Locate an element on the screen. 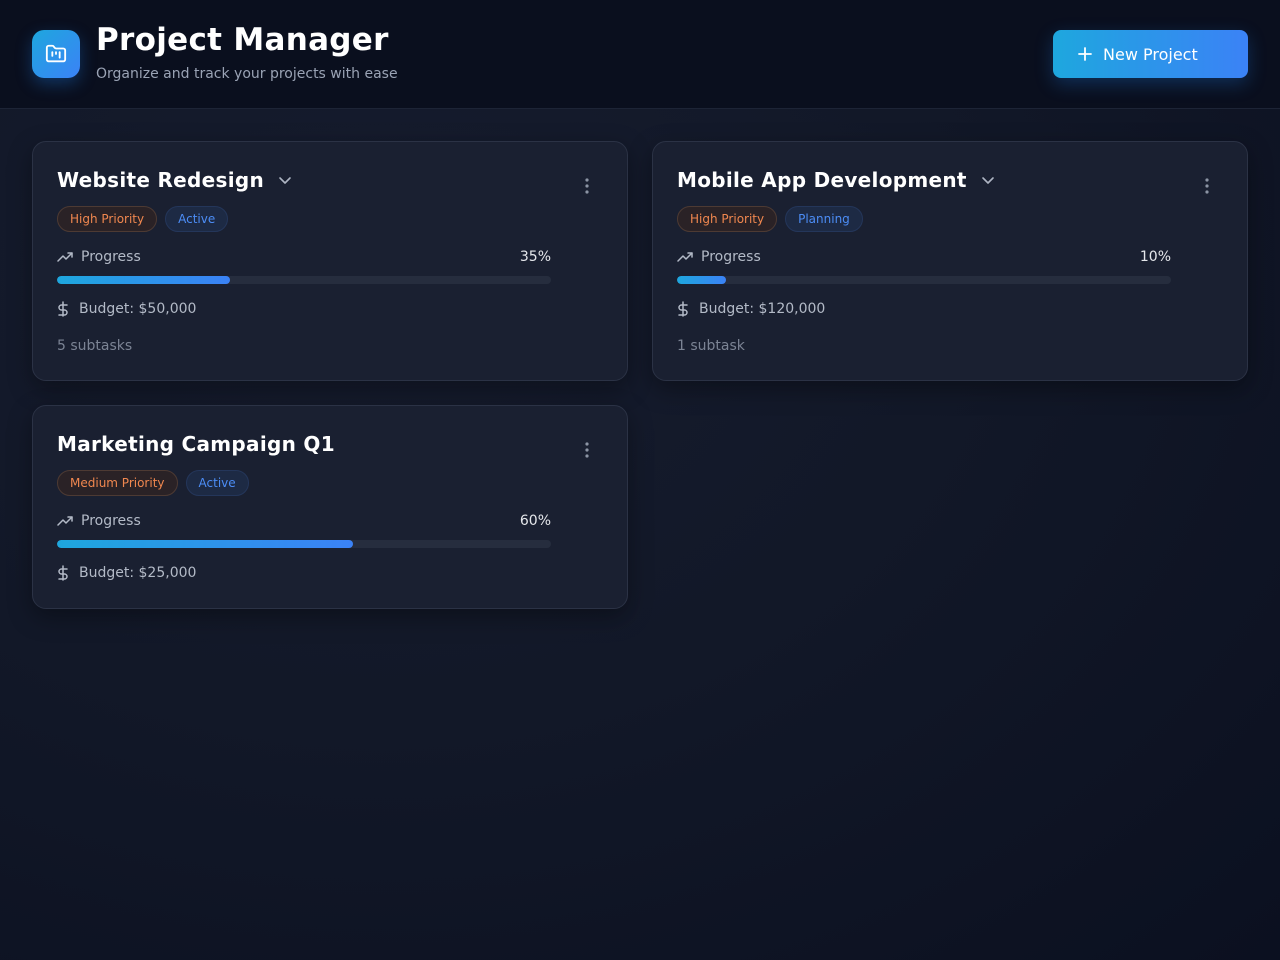 This screenshot has width=1280, height=960. badge-row: High Priority Active is located at coordinates (143, 219).